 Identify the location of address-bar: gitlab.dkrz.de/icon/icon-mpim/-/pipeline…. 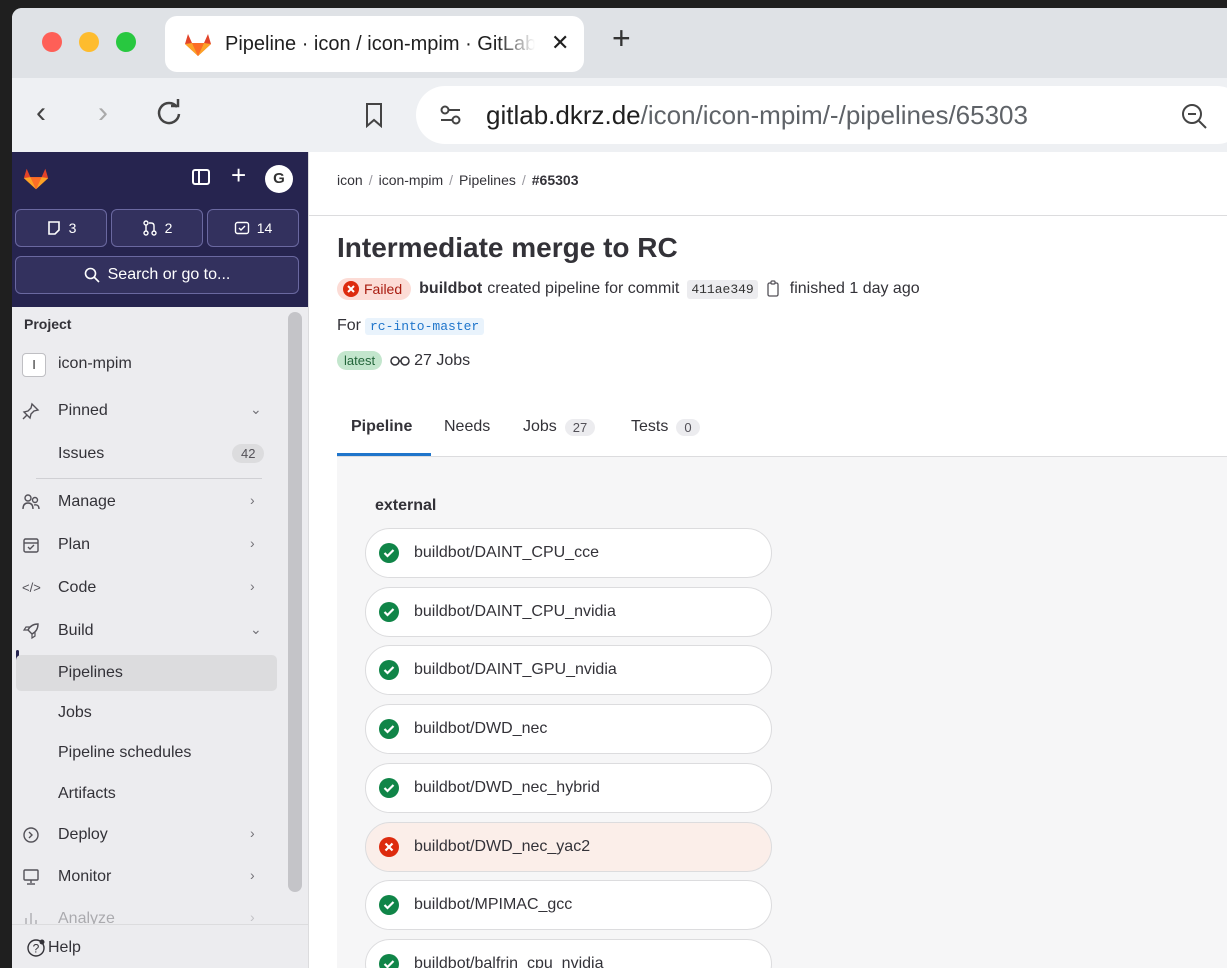
(821, 115).